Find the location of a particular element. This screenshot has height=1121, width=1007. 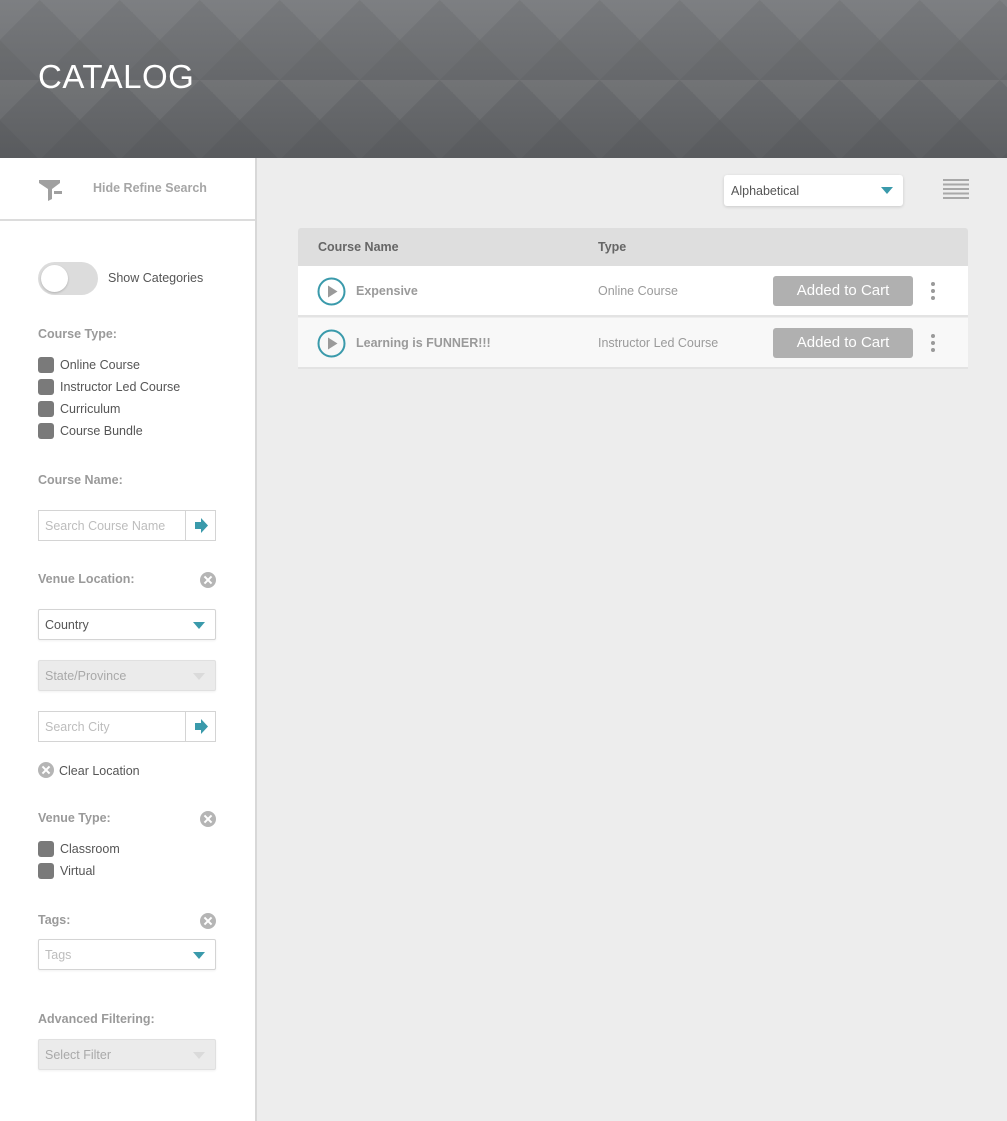

course-name-link: Expensive is located at coordinates (387, 291).